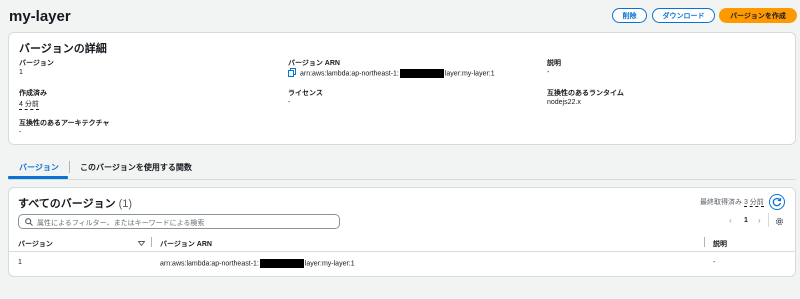 Image resolution: width=800 pixels, height=299 pixels. What do you see at coordinates (125, 204) in the screenshot?
I see `versions-count: (1)` at bounding box center [125, 204].